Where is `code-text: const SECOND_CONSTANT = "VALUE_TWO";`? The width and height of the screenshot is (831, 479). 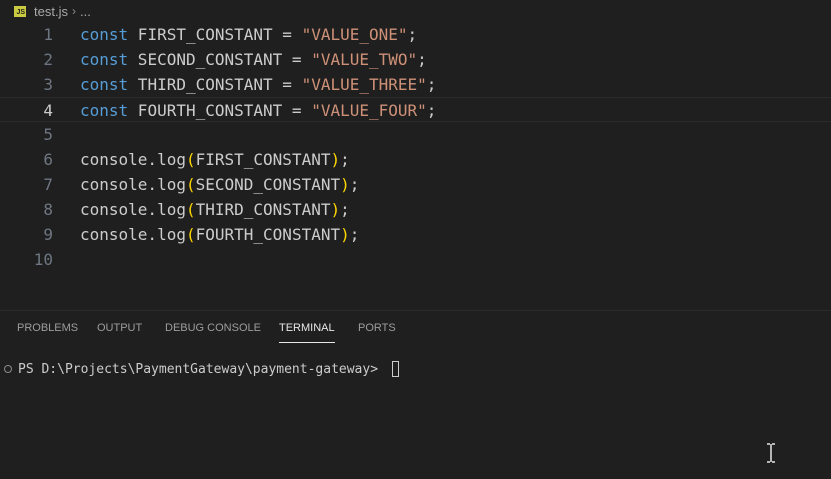 code-text: const SECOND_CONSTANT = "VALUE_TWO"; is located at coordinates (253, 59).